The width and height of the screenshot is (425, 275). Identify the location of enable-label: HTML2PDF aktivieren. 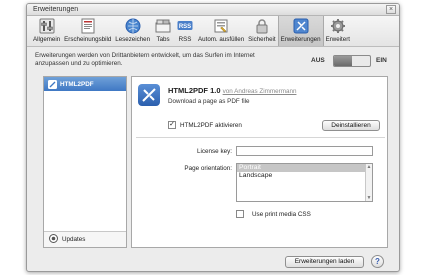
(211, 125).